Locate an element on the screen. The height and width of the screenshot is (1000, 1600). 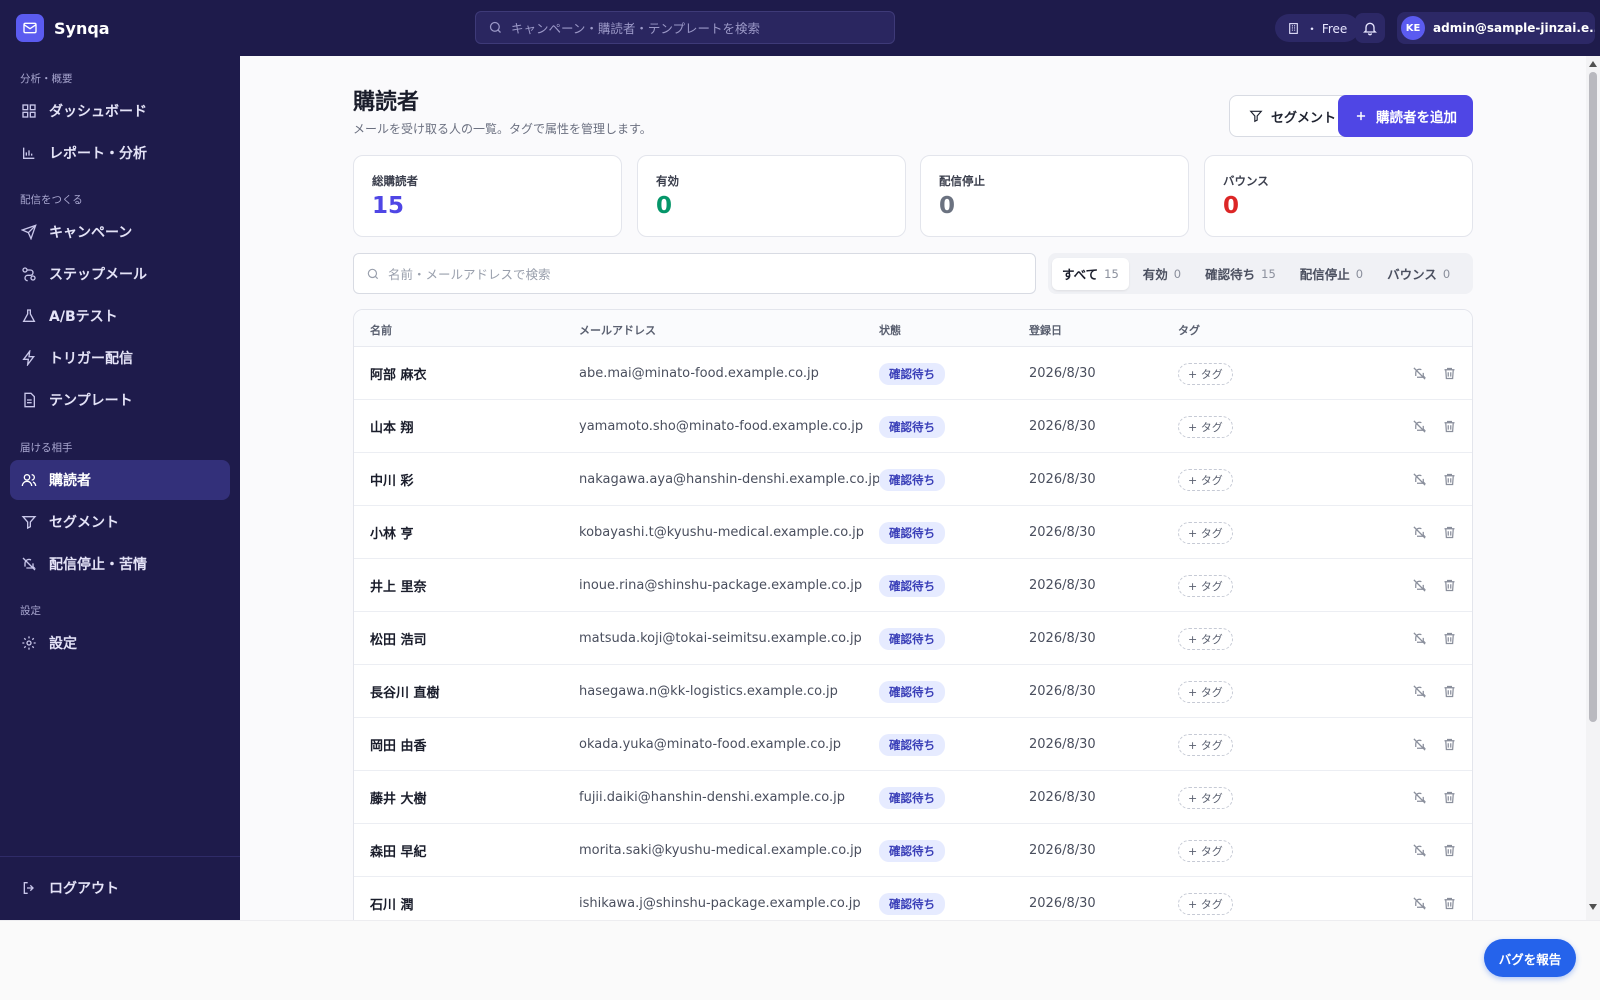
registered-date: 2026/8/30 is located at coordinates (1062, 479).